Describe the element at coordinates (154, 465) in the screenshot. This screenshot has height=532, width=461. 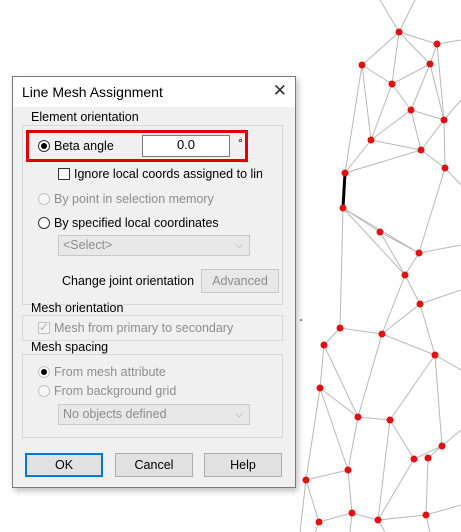
I see `cancel-button: Cancel` at that location.